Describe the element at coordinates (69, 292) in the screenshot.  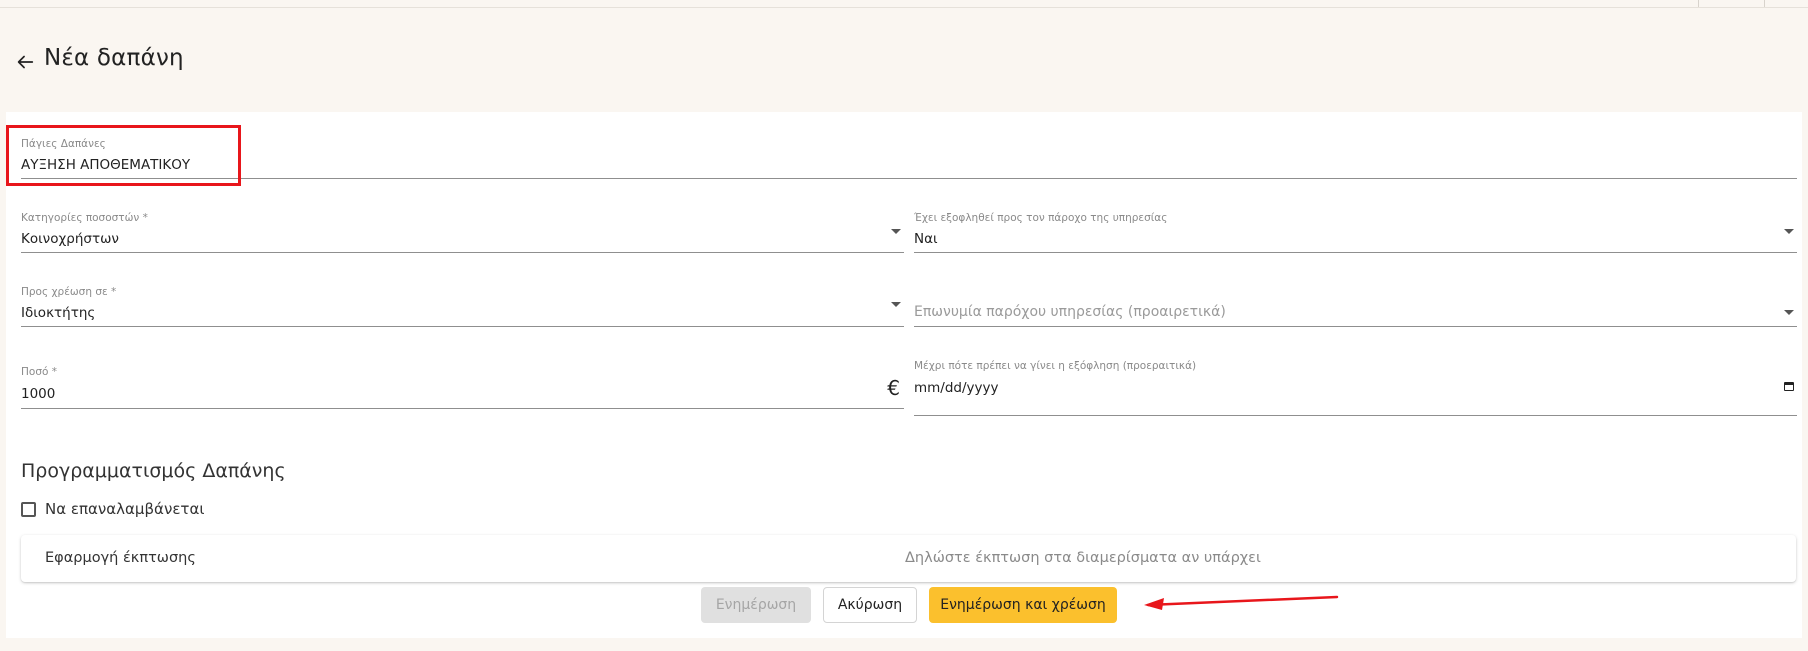
I see `charge-to-label: Προς χρέωση σε *` at that location.